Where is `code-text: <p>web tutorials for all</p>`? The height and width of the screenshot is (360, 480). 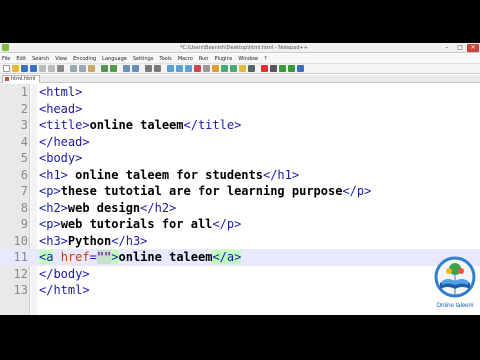 code-text: <p>web tutorials for all</p> is located at coordinates (140, 224).